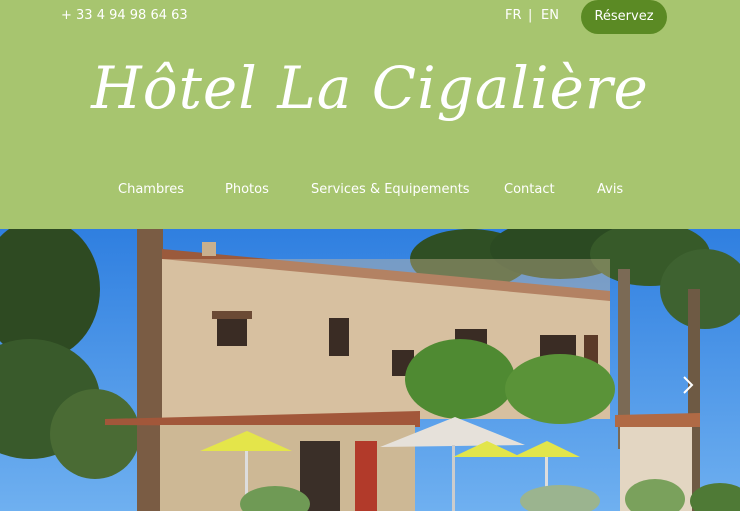  Describe the element at coordinates (610, 190) in the screenshot. I see `nav-item-avis: Avis` at that location.